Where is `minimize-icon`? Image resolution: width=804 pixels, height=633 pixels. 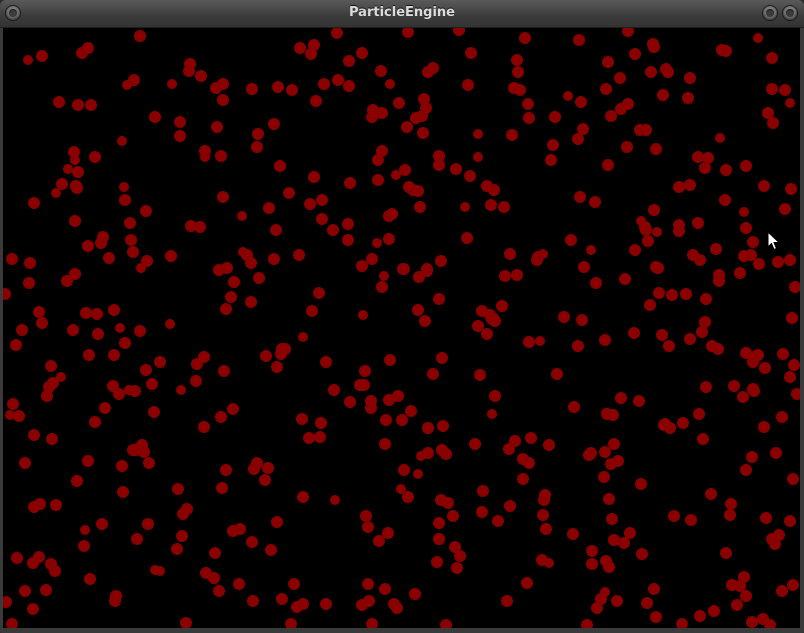 minimize-icon is located at coordinates (770, 13).